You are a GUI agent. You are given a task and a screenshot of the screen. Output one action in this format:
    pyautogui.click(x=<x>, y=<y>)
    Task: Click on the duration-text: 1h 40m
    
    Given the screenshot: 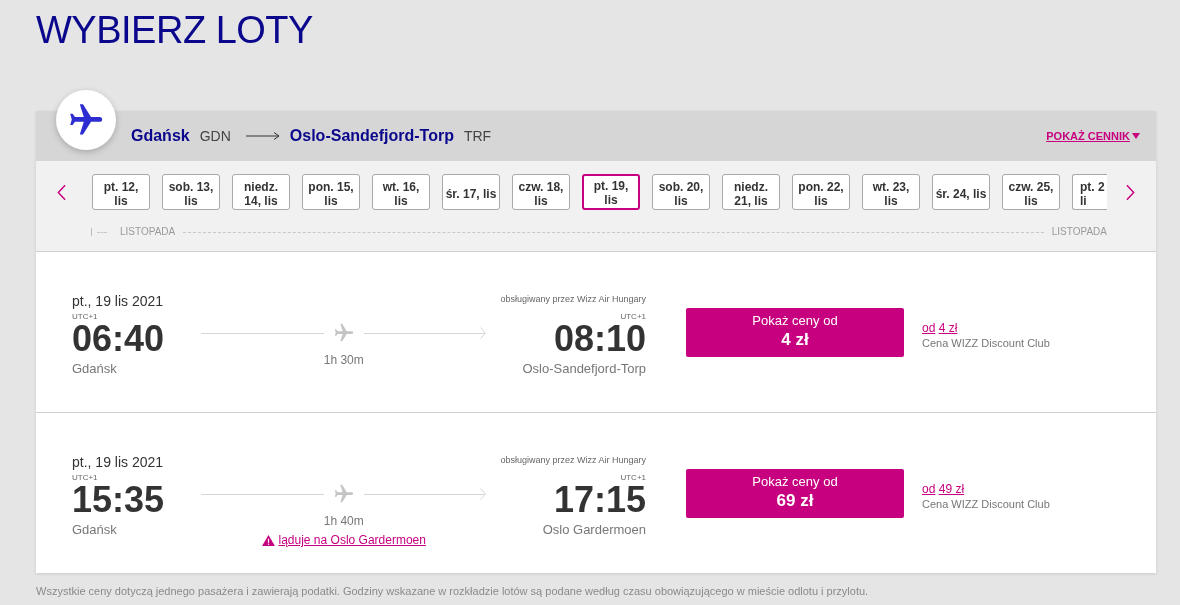 What is the action you would take?
    pyautogui.click(x=343, y=521)
    